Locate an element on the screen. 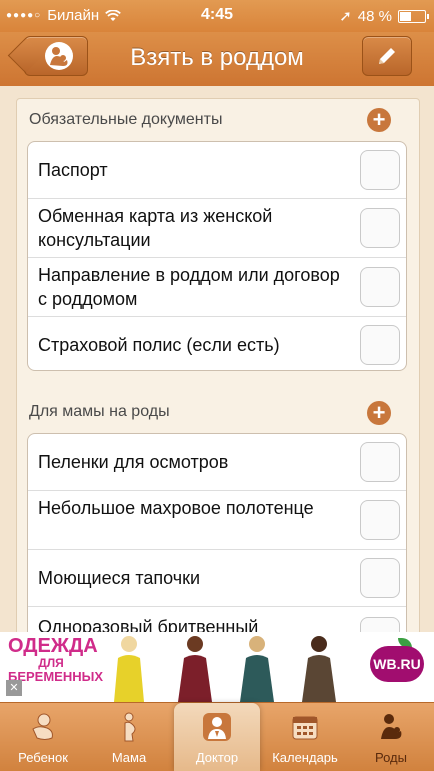 This screenshot has width=434, height=771. edit-button is located at coordinates (387, 56).